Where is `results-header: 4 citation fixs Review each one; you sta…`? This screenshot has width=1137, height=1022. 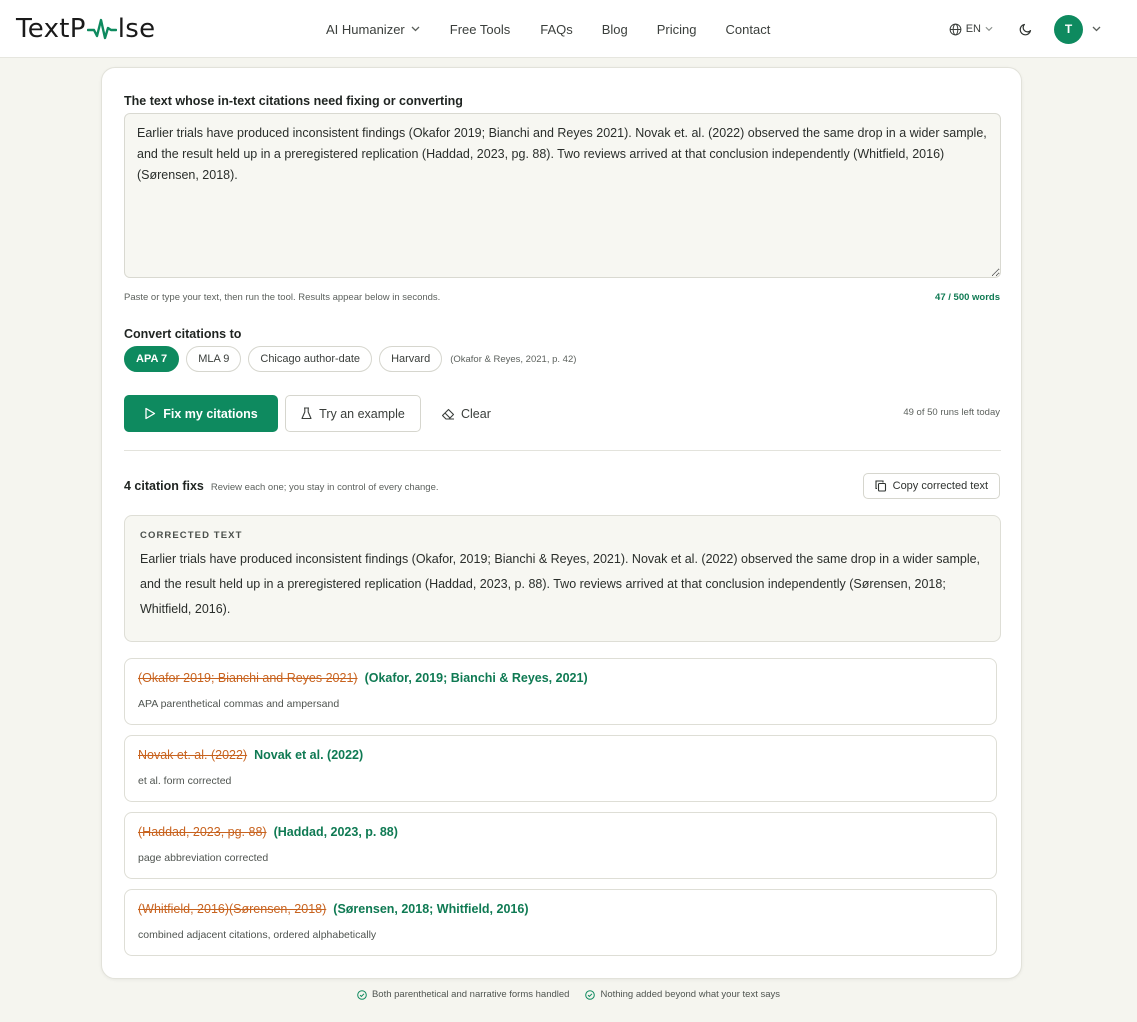 results-header: 4 citation fixs Review each one; you sta… is located at coordinates (281, 486).